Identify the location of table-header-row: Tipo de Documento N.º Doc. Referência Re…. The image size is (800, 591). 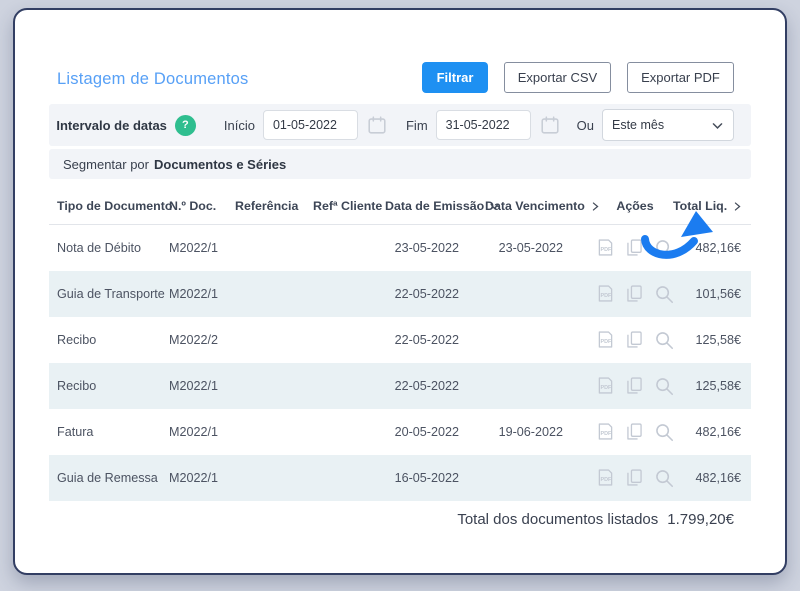
(400, 206).